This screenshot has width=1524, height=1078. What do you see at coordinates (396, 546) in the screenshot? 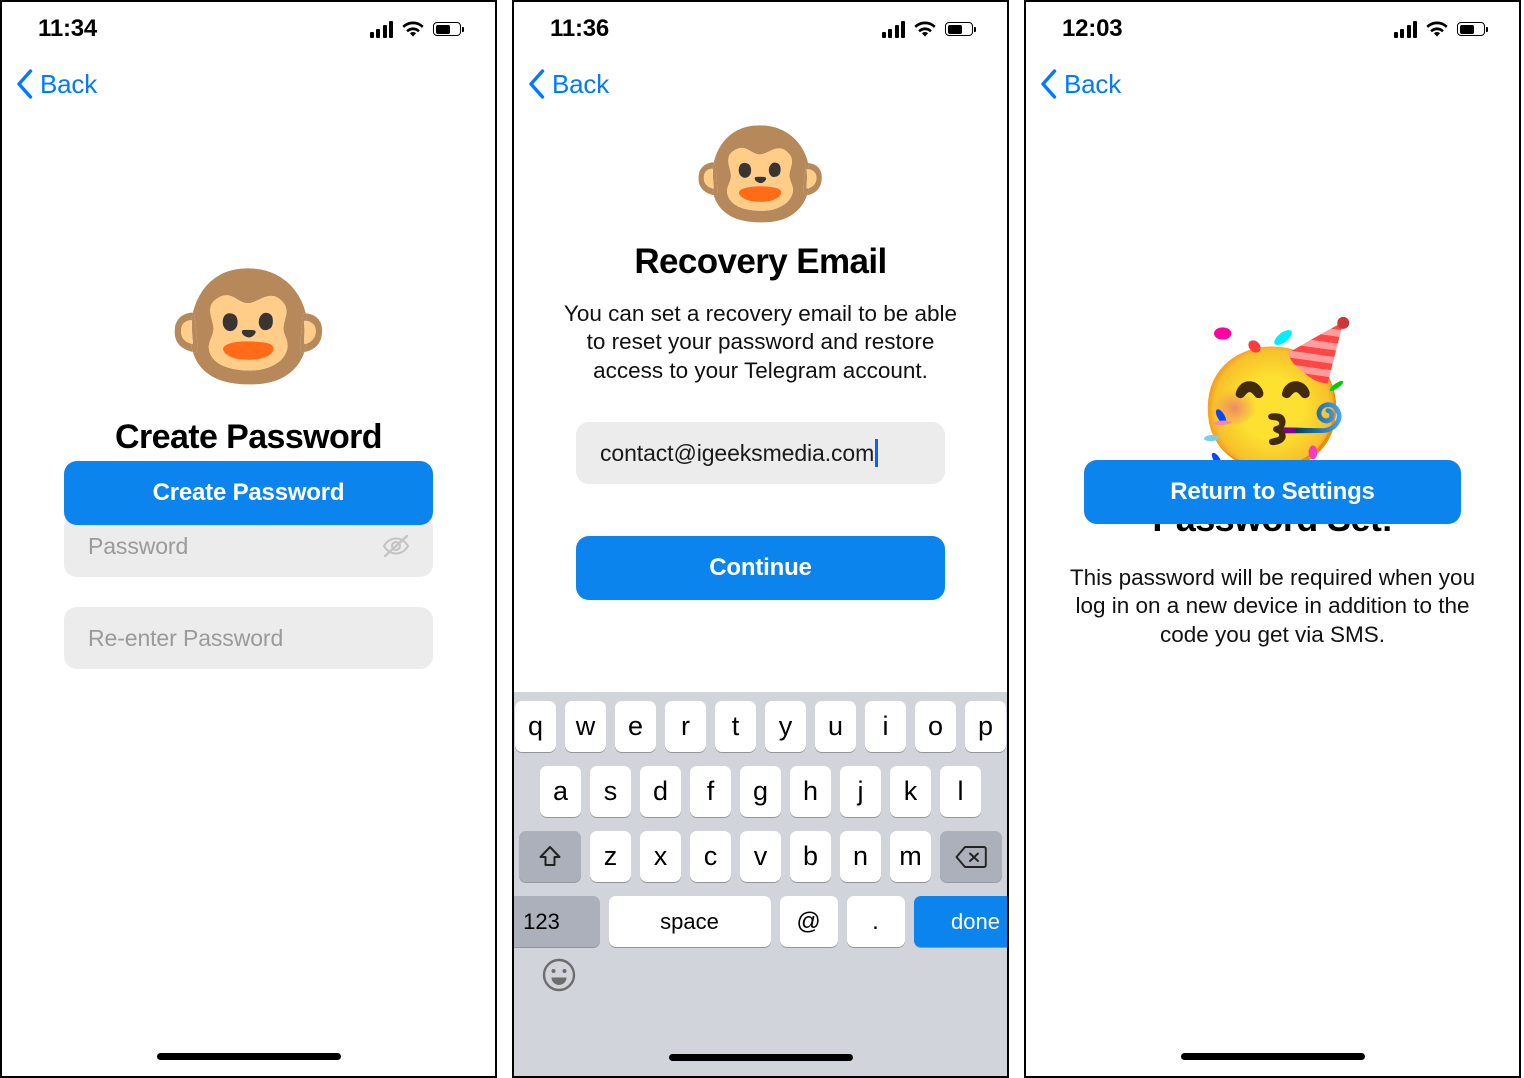
I see `eye-off-icon` at bounding box center [396, 546].